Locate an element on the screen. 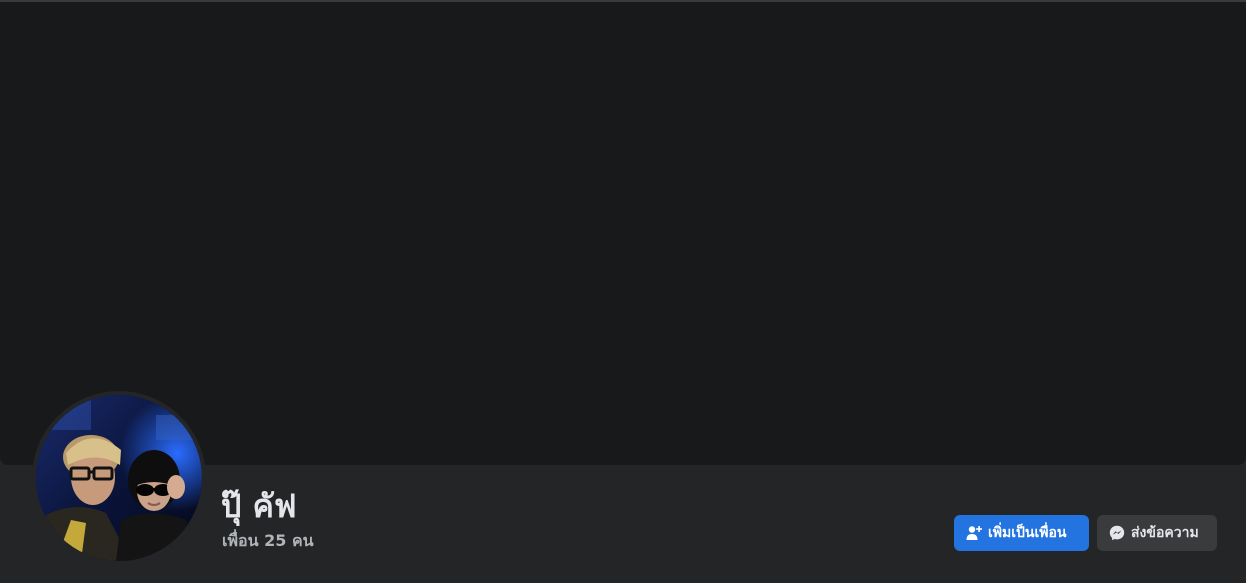 The image size is (1246, 583). send-message-button: ส่งข้อความ is located at coordinates (1157, 533).